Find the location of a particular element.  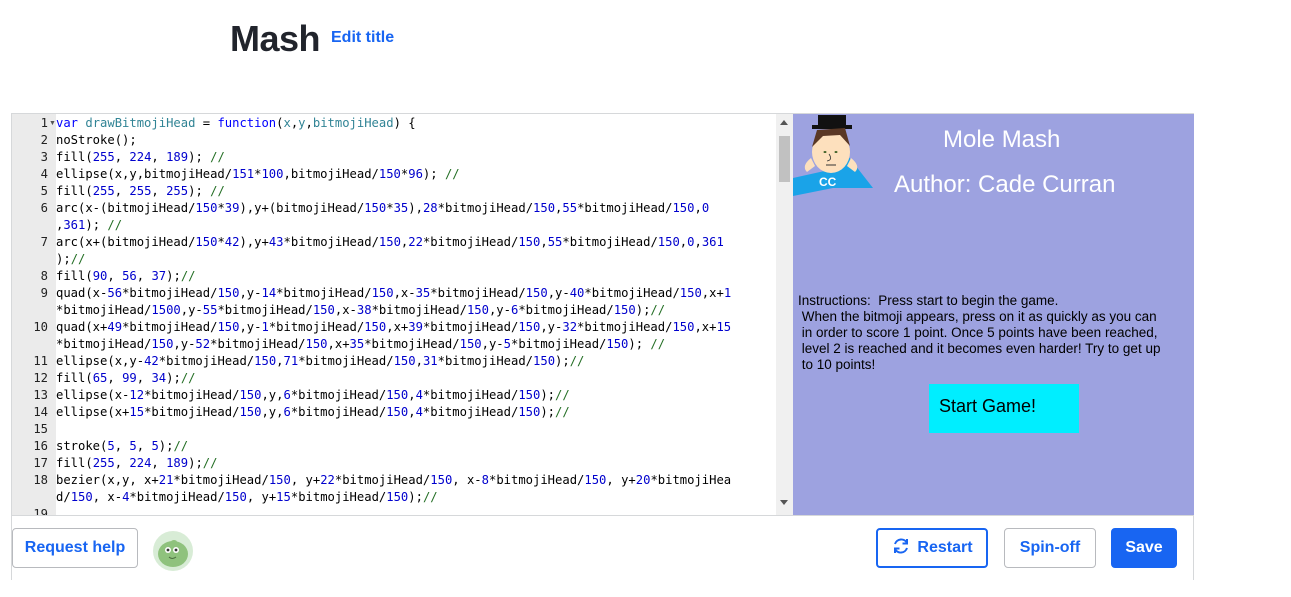

scrollbar-thumb is located at coordinates (784, 159).